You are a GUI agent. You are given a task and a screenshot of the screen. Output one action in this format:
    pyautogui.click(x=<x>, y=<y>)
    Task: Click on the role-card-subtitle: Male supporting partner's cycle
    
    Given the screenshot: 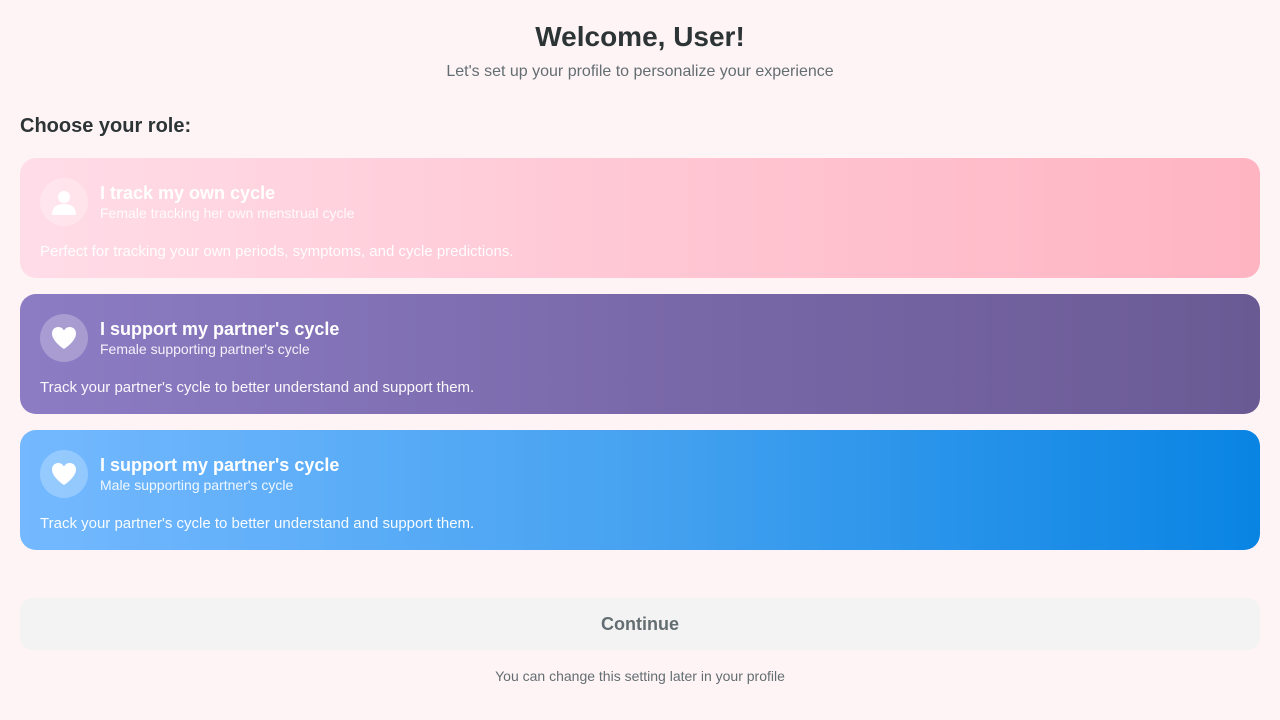 What is the action you would take?
    pyautogui.click(x=197, y=485)
    